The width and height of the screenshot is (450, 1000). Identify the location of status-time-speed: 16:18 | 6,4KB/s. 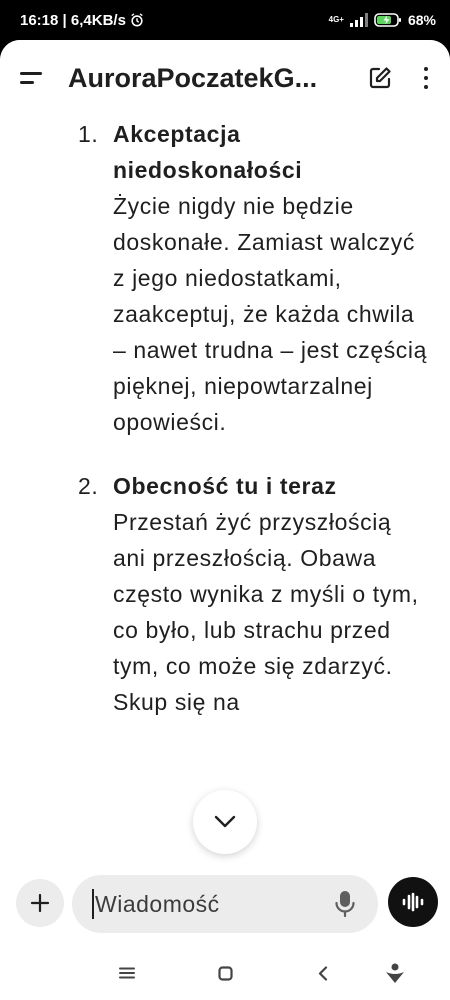
(73, 20).